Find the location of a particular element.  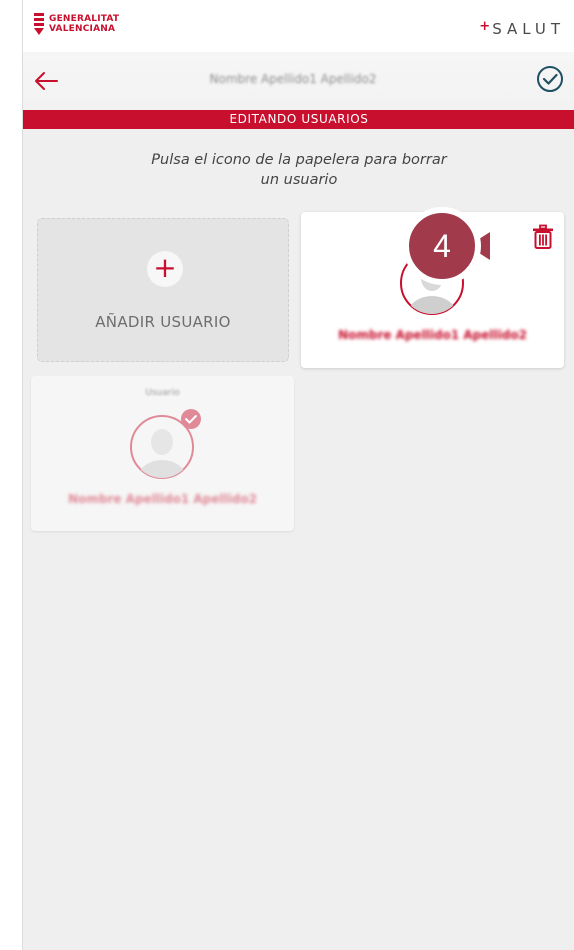

editing-users-banner: EDITANDO USUARIOS is located at coordinates (298, 119).